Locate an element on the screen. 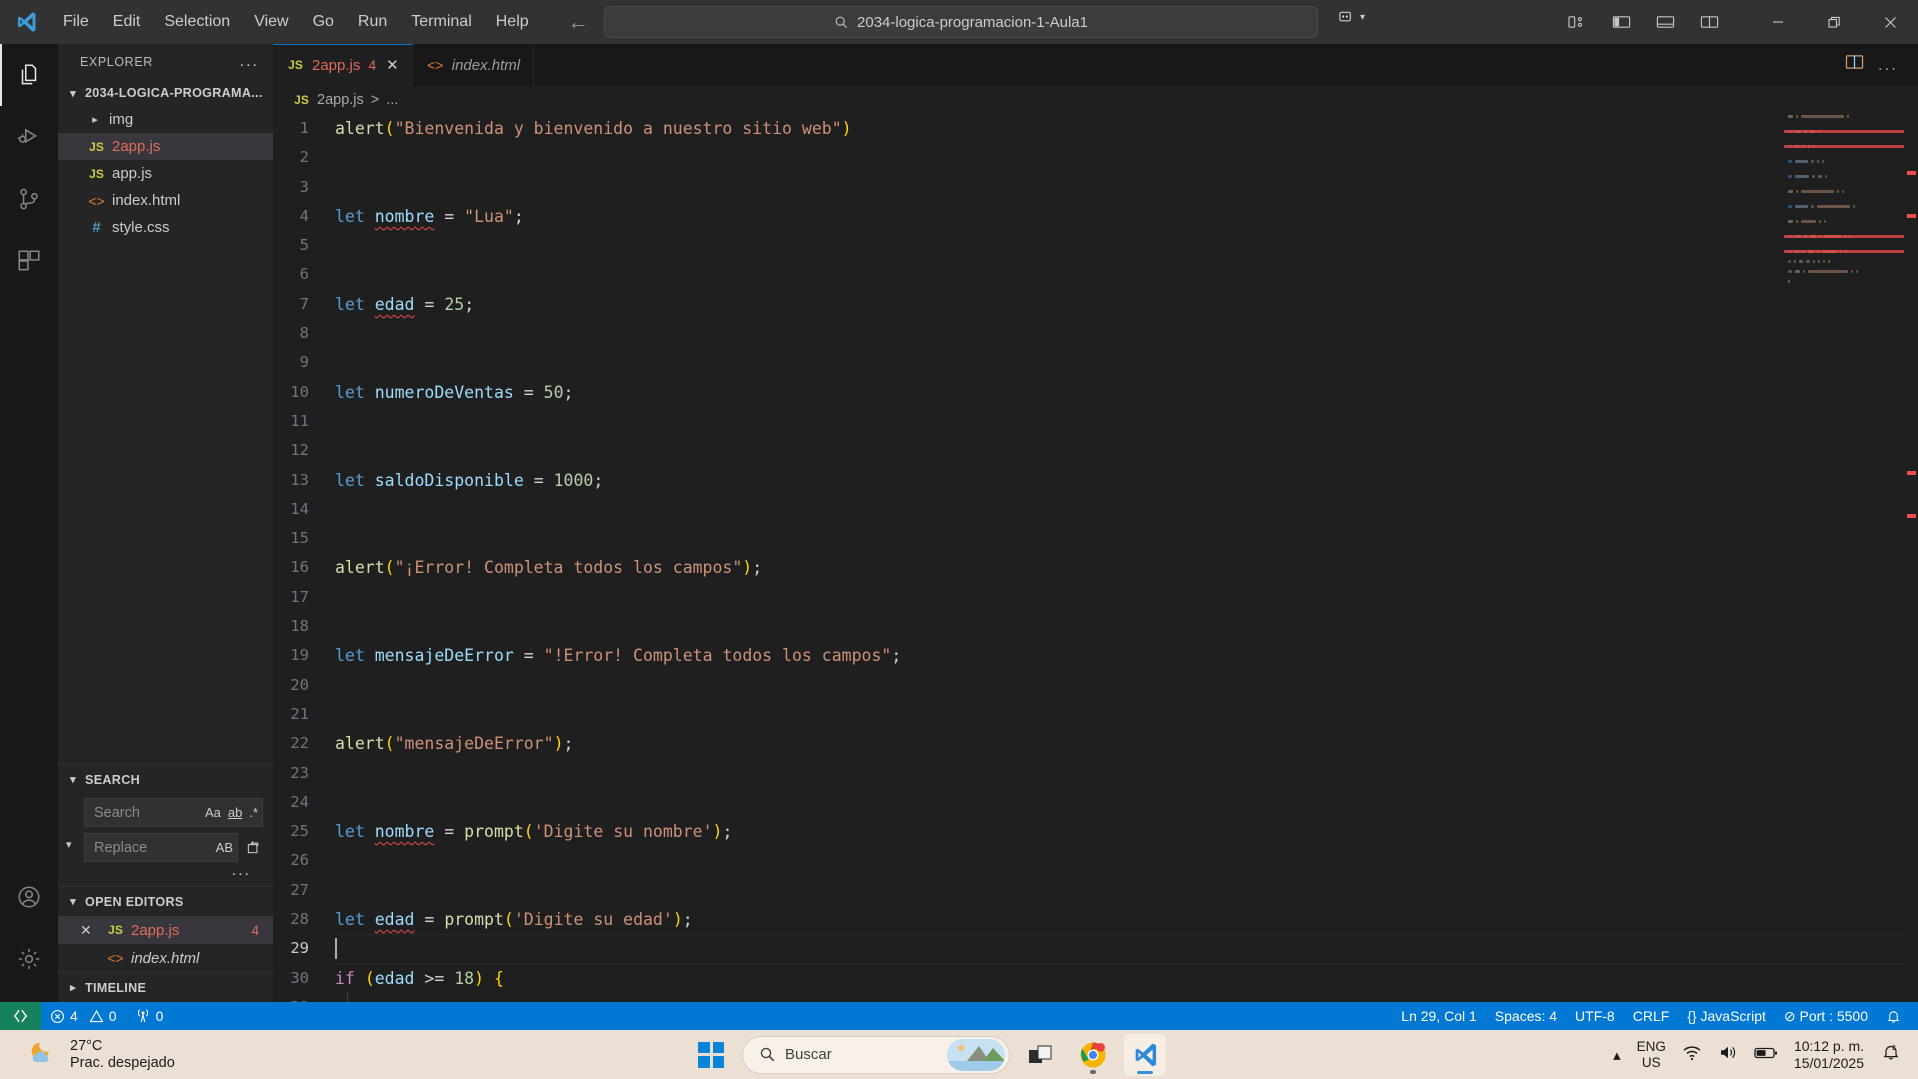  match-whole-word-icon: ab is located at coordinates (235, 812).